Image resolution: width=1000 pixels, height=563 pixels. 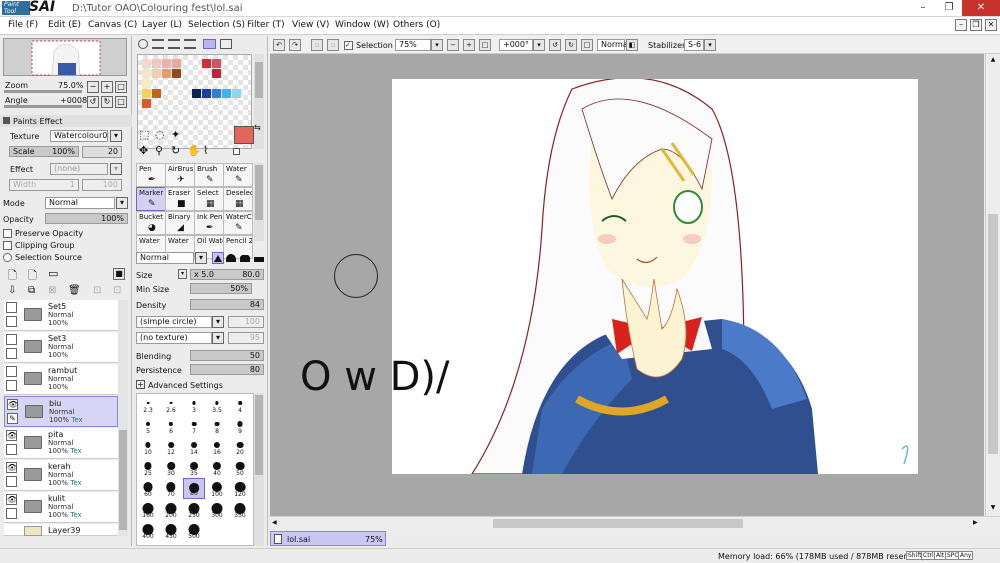 I want to click on view-blend-select: Normal, so click(x=613, y=45).